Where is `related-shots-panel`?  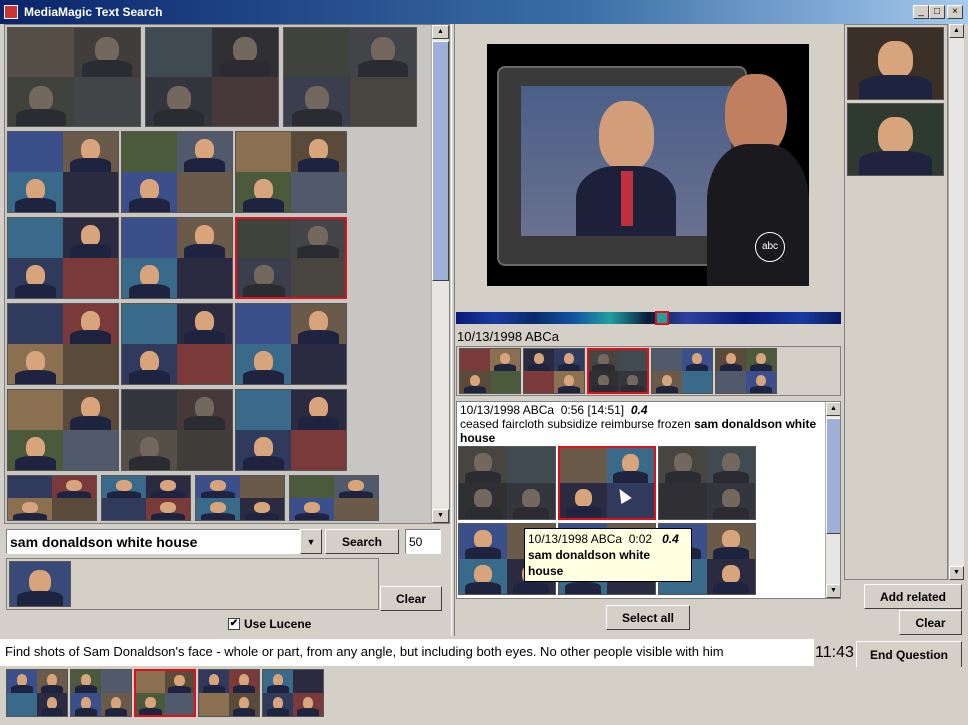 related-shots-panel is located at coordinates (896, 302).